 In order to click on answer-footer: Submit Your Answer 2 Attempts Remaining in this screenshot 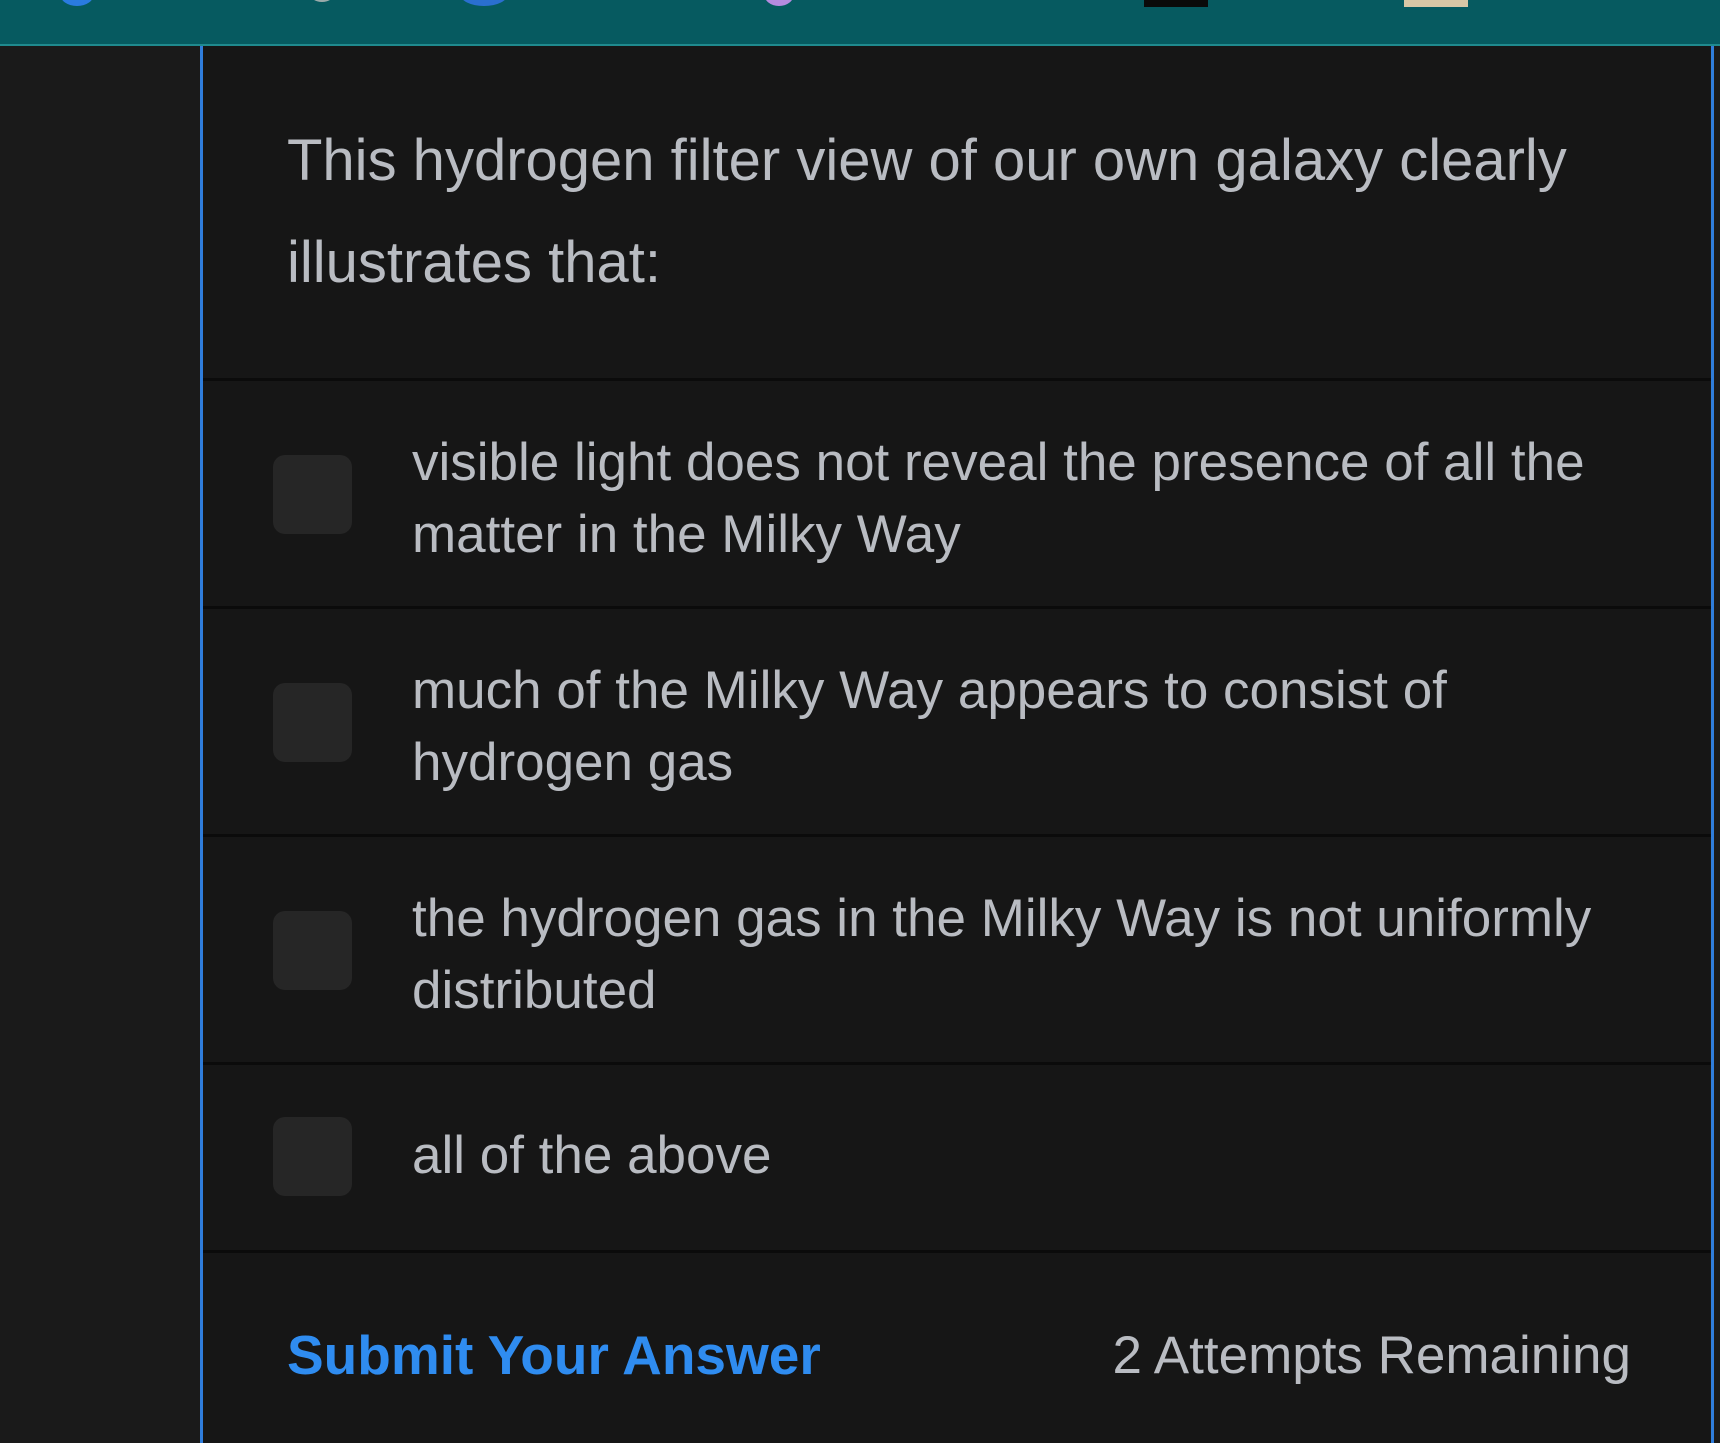, I will do `click(957, 1346)`.